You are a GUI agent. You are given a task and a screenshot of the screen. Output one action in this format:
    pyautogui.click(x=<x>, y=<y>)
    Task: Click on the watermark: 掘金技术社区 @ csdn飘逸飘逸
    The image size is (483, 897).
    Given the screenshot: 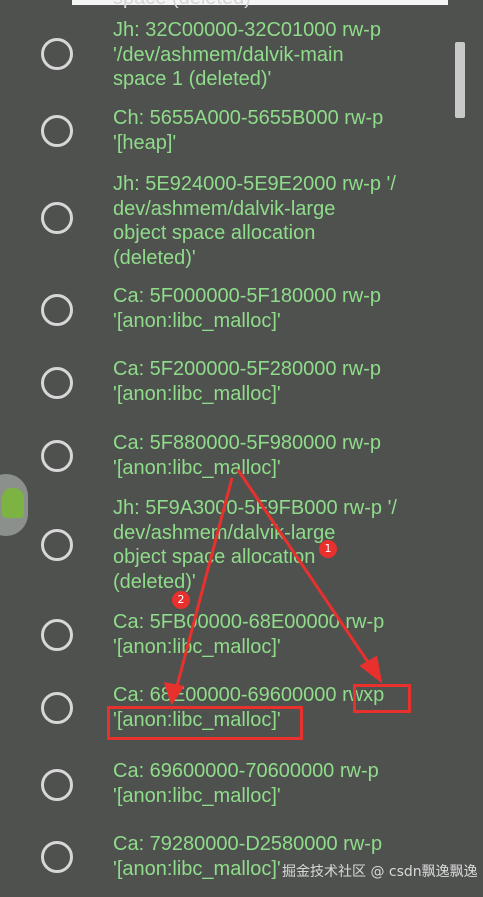 What is the action you would take?
    pyautogui.click(x=380, y=872)
    